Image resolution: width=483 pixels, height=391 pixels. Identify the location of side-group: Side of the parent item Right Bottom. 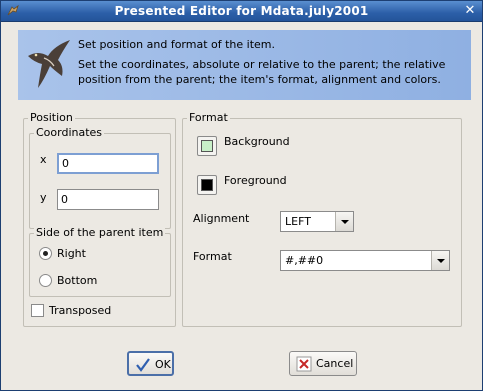
(100, 261).